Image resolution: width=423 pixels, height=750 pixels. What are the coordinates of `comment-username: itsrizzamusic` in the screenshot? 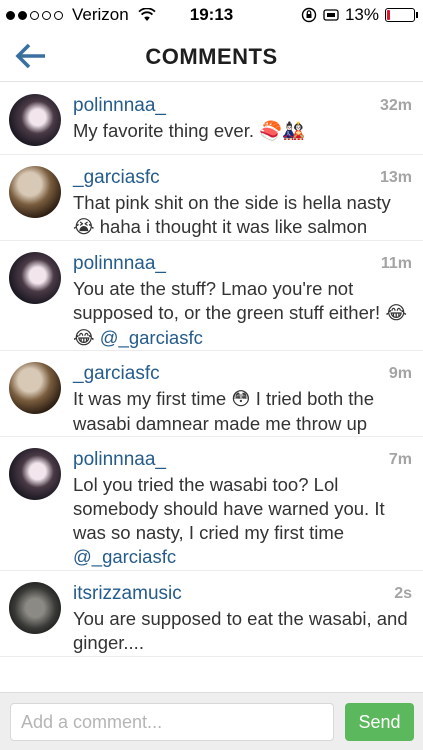 It's located at (127, 594).